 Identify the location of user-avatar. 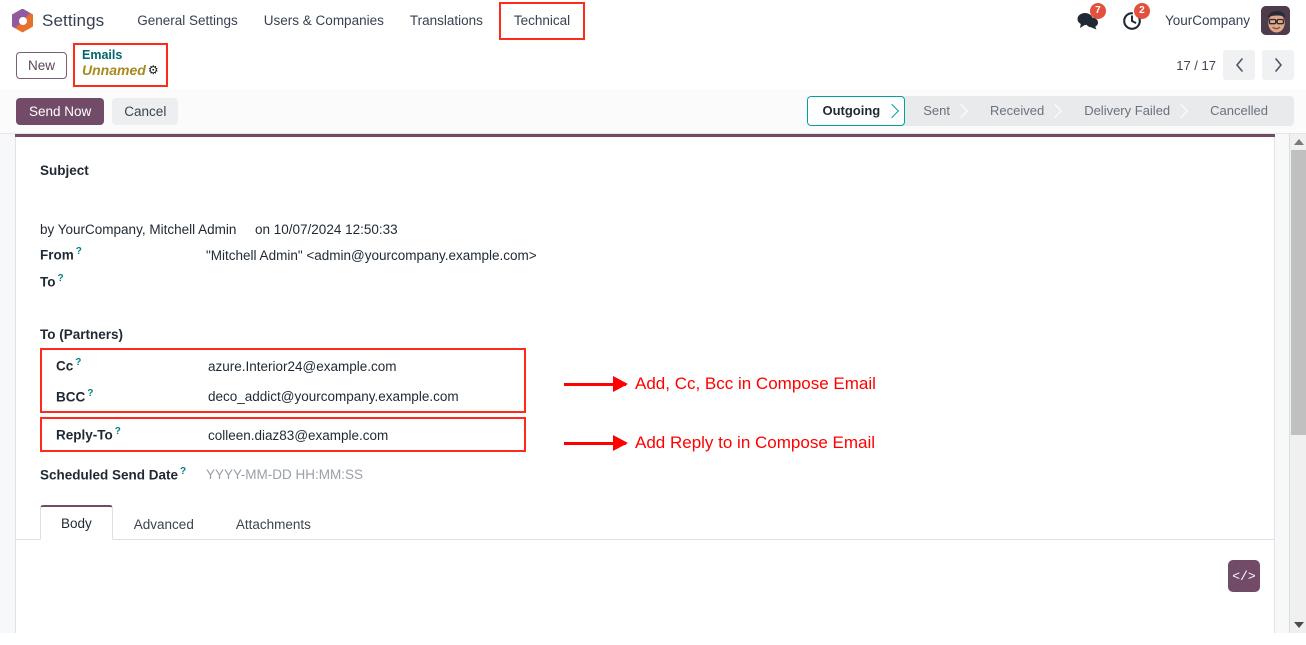
(1275, 20).